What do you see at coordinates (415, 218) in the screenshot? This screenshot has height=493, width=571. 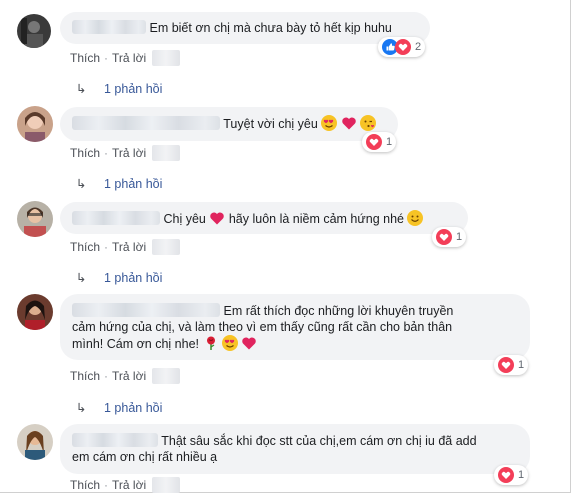 I see `smiling-face-emoji-icon` at bounding box center [415, 218].